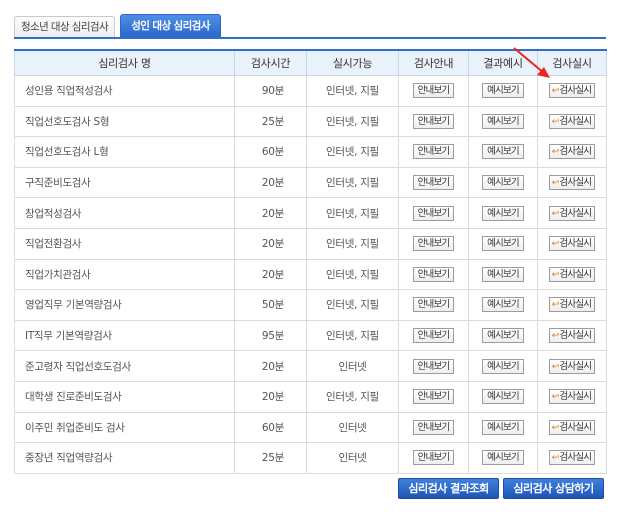 This screenshot has height=516, width=620. I want to click on tab-bar: 청소년 대상 심리검사 성인 대상 심리검사, so click(310, 26).